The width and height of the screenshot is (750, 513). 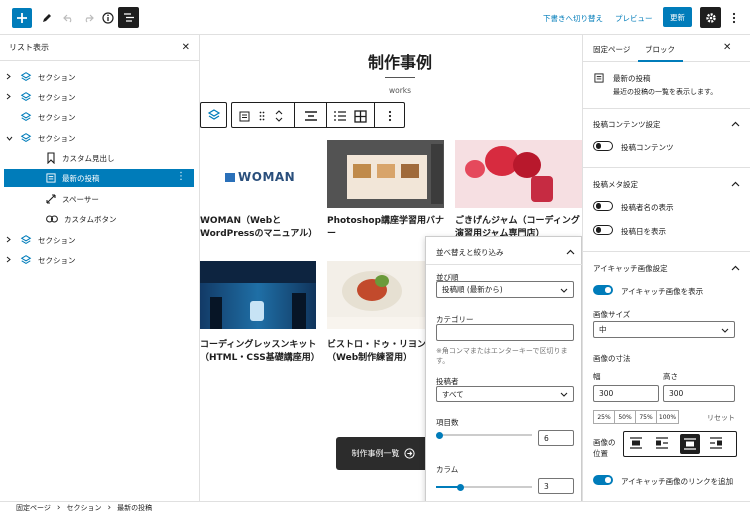 What do you see at coordinates (181, 177) in the screenshot?
I see `more-vertical-icon: ⋮` at bounding box center [181, 177].